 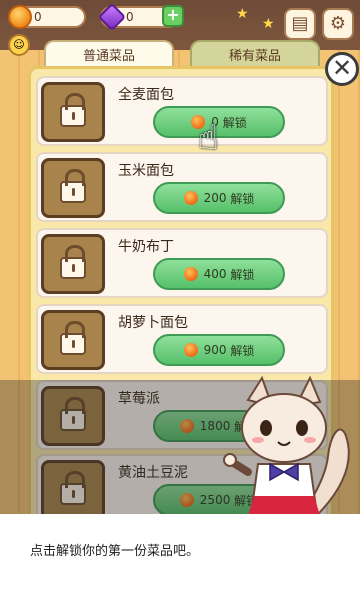 What do you see at coordinates (146, 95) in the screenshot?
I see `dish-name: 全麦面包` at bounding box center [146, 95].